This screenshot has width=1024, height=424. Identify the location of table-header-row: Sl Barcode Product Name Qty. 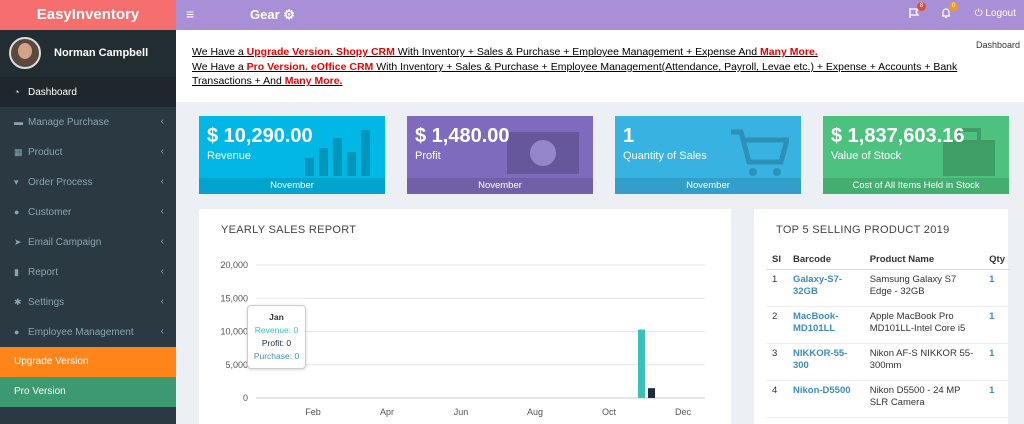
(888, 260).